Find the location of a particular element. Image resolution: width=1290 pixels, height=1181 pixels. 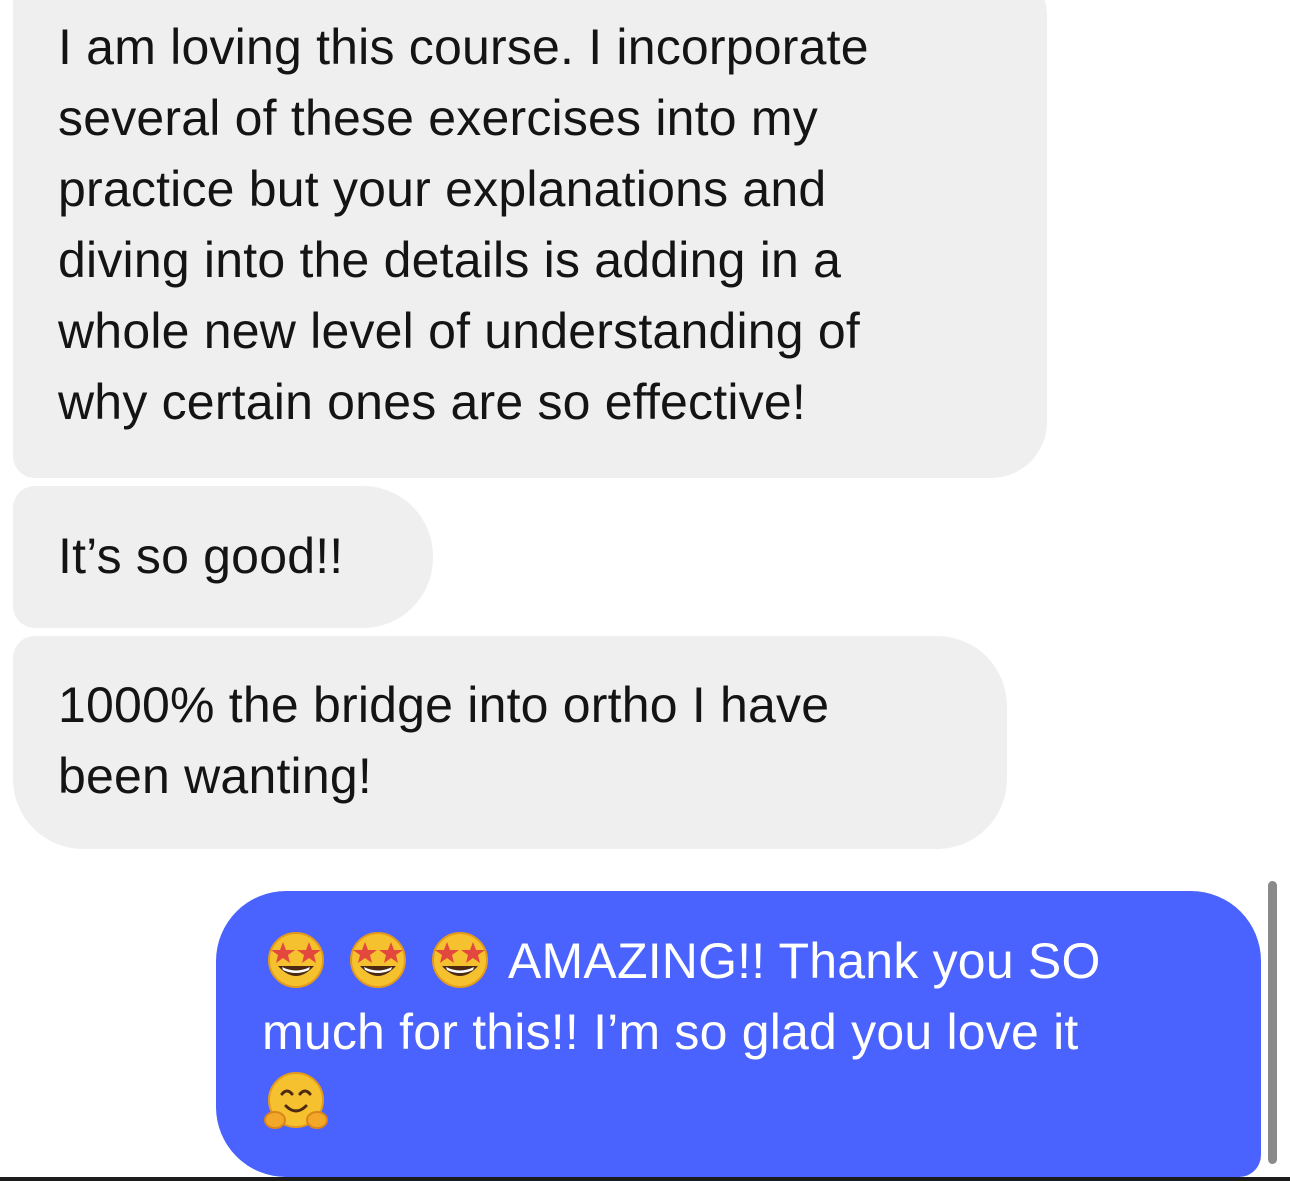

hugging-face-emoji-icon is located at coordinates (296, 1102).